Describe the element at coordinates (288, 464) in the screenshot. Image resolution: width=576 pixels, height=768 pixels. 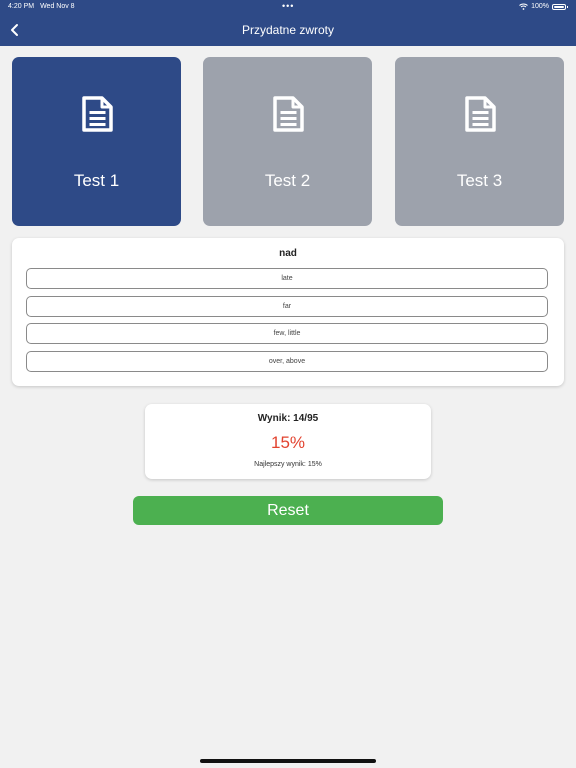
I see `best-score: Najlepszy wynik: 15%` at that location.